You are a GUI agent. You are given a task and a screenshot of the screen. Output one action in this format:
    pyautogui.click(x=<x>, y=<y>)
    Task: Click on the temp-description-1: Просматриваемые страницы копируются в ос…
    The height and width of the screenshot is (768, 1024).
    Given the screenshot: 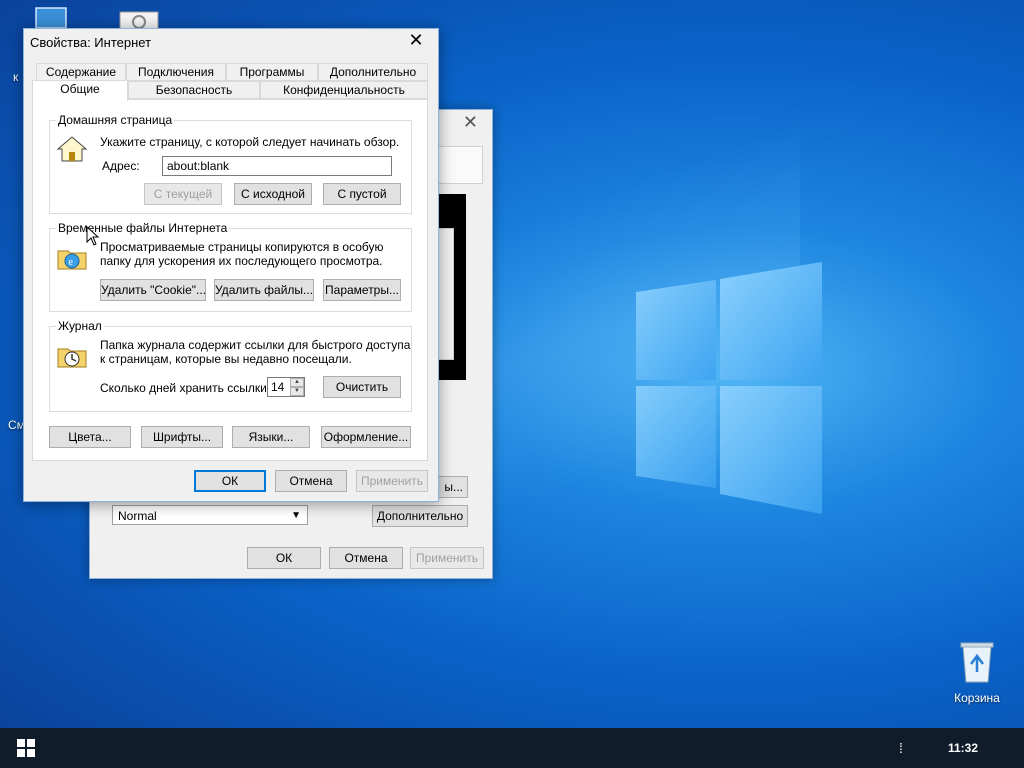 What is the action you would take?
    pyautogui.click(x=242, y=247)
    